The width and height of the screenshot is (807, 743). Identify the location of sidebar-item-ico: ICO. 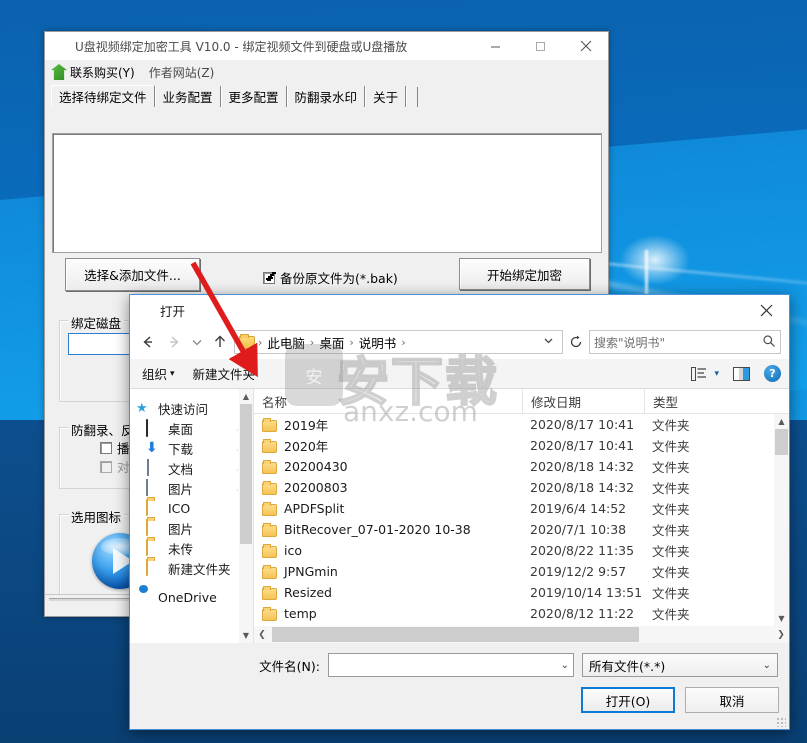
(191, 508).